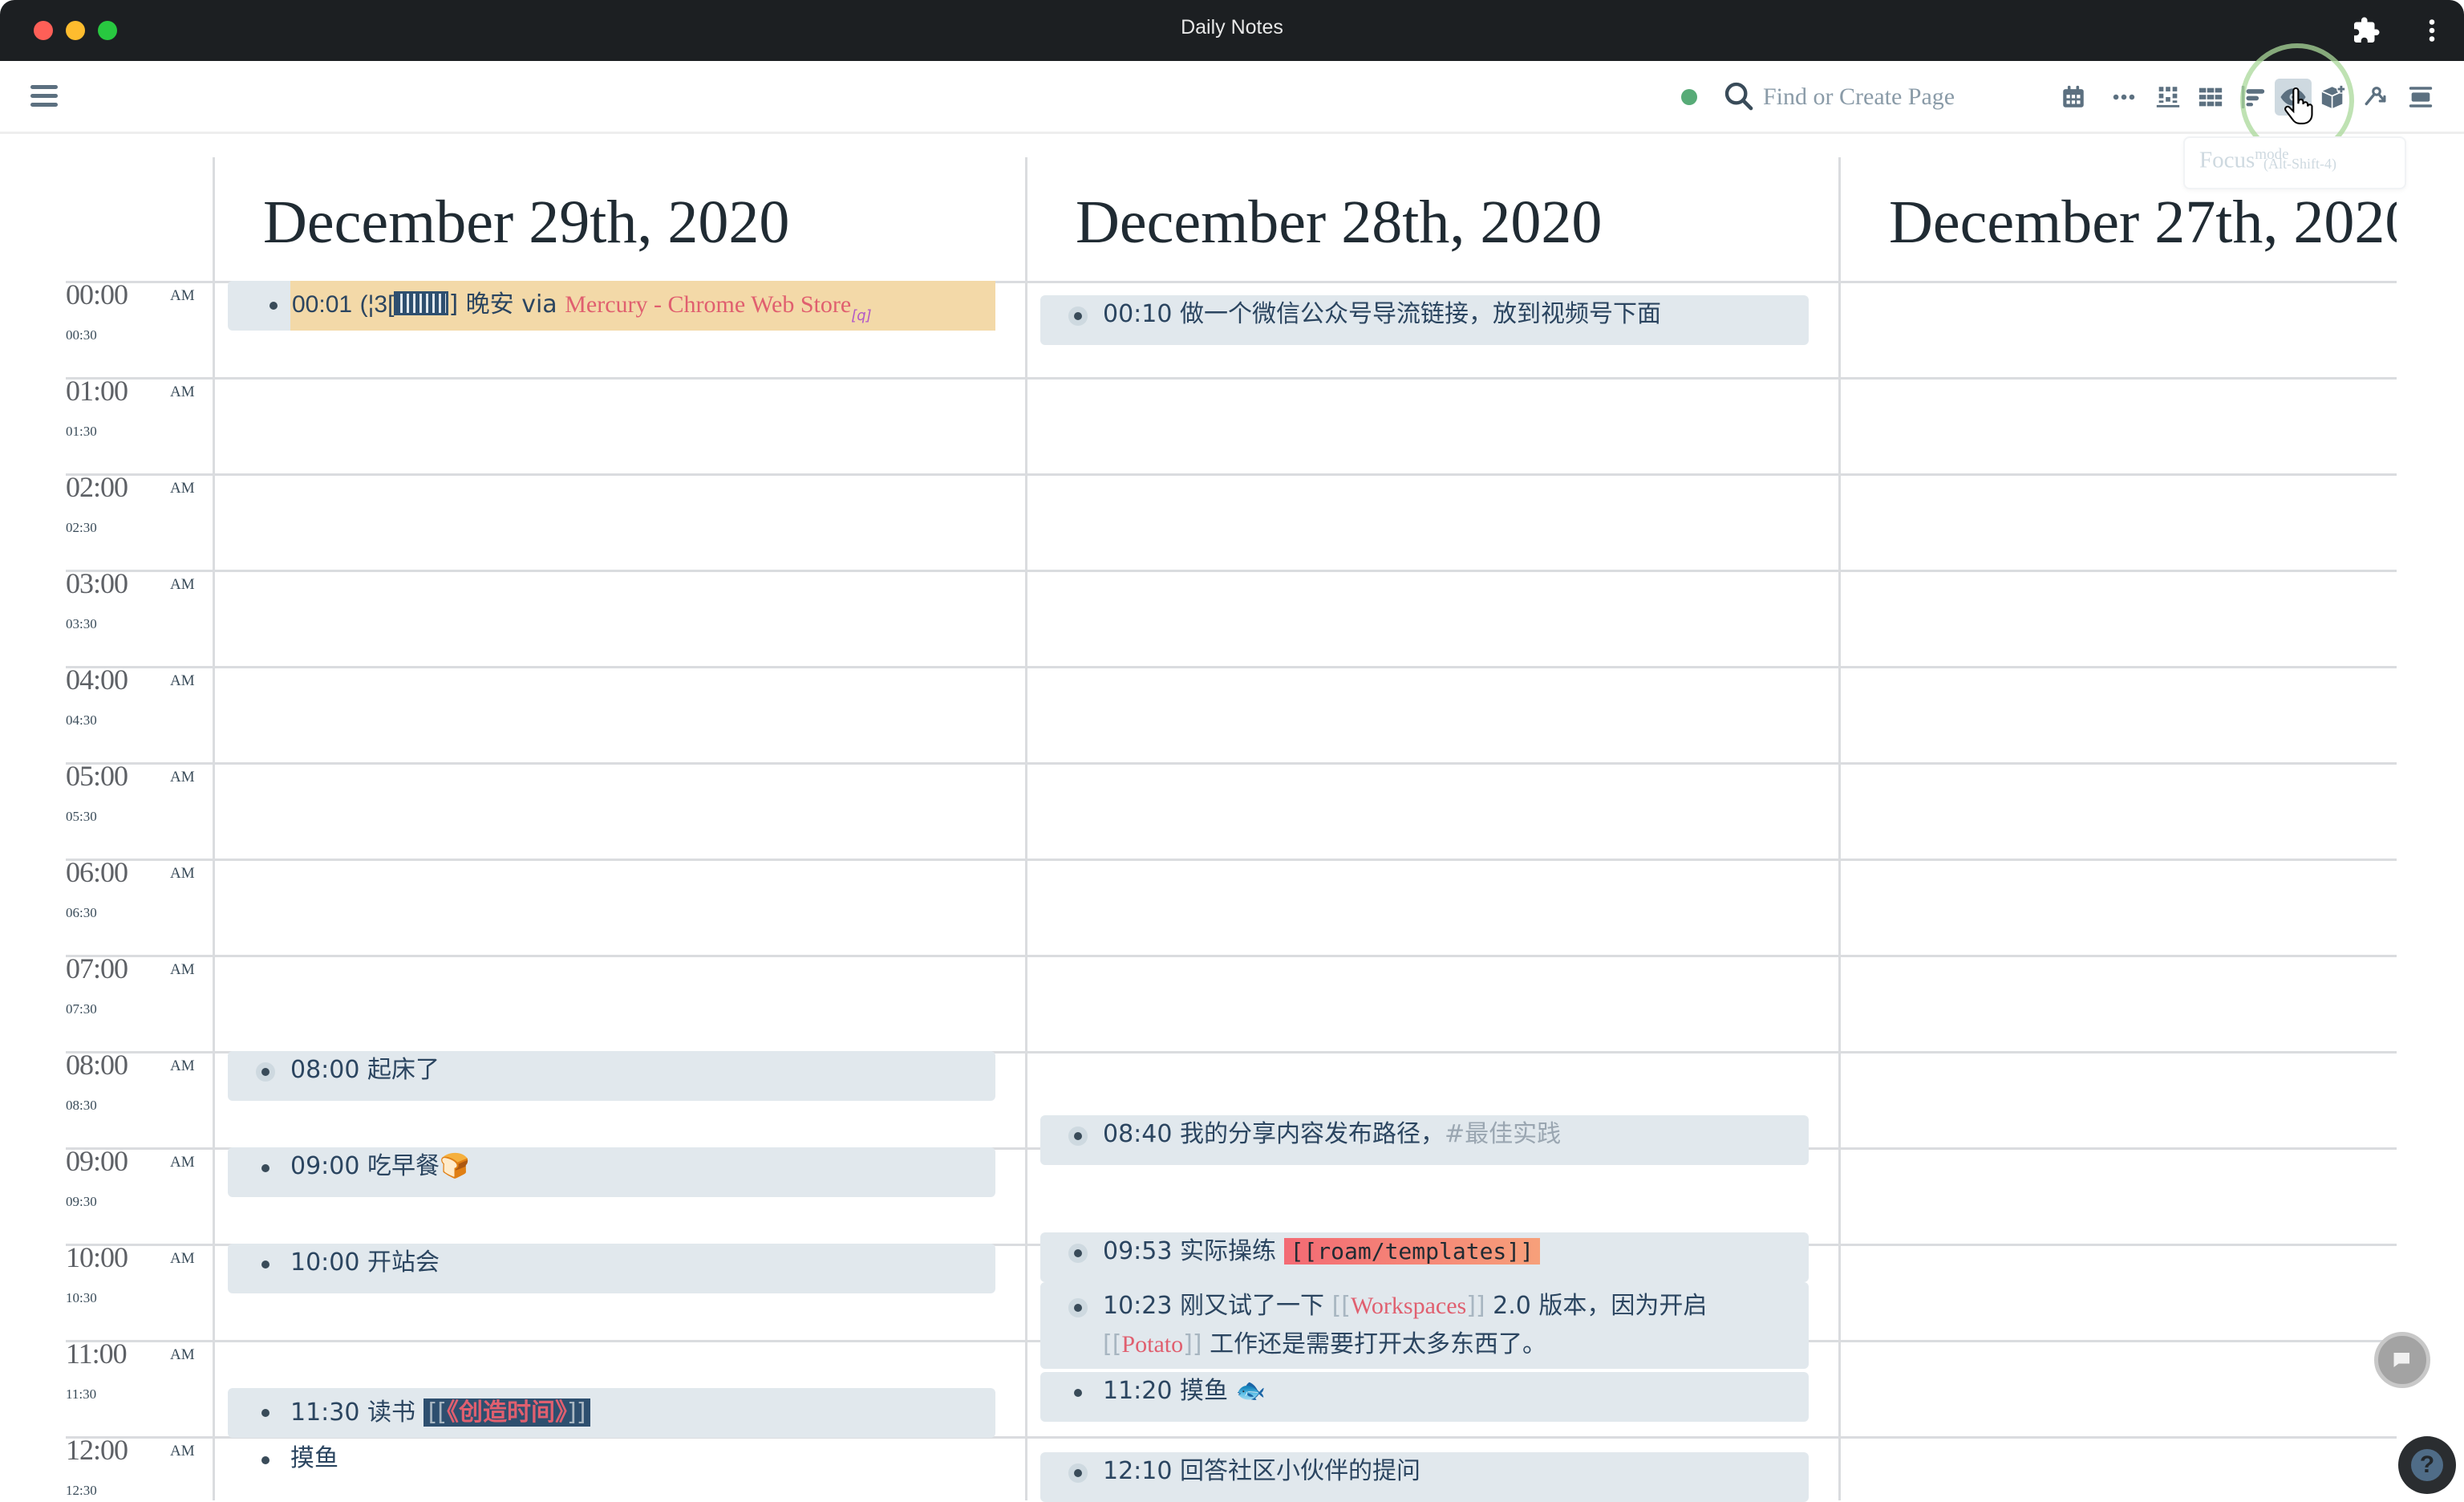  Describe the element at coordinates (2420, 97) in the screenshot. I see `sidebar-layout-icon` at that location.